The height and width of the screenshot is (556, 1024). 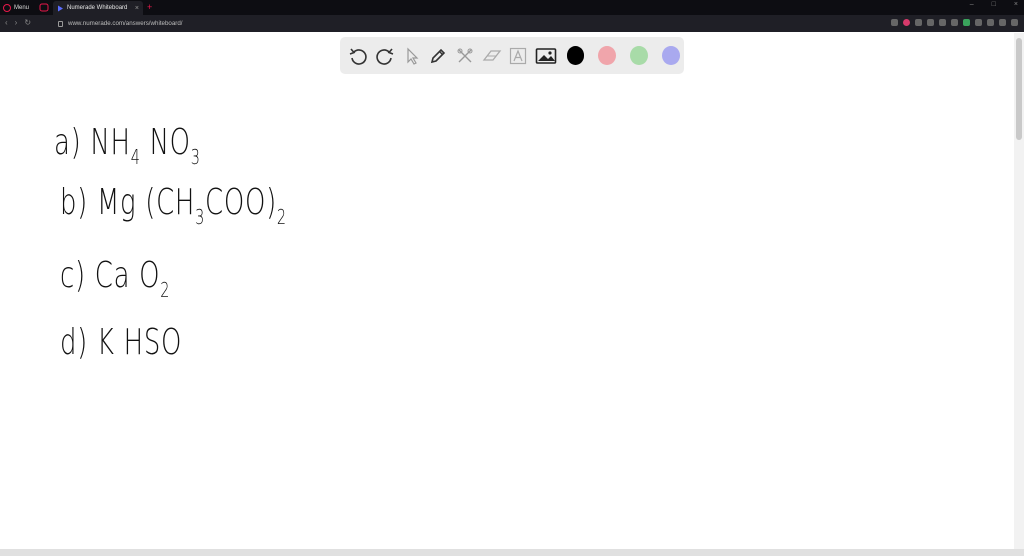 What do you see at coordinates (44, 7) in the screenshot?
I see `speed-dial-icon` at bounding box center [44, 7].